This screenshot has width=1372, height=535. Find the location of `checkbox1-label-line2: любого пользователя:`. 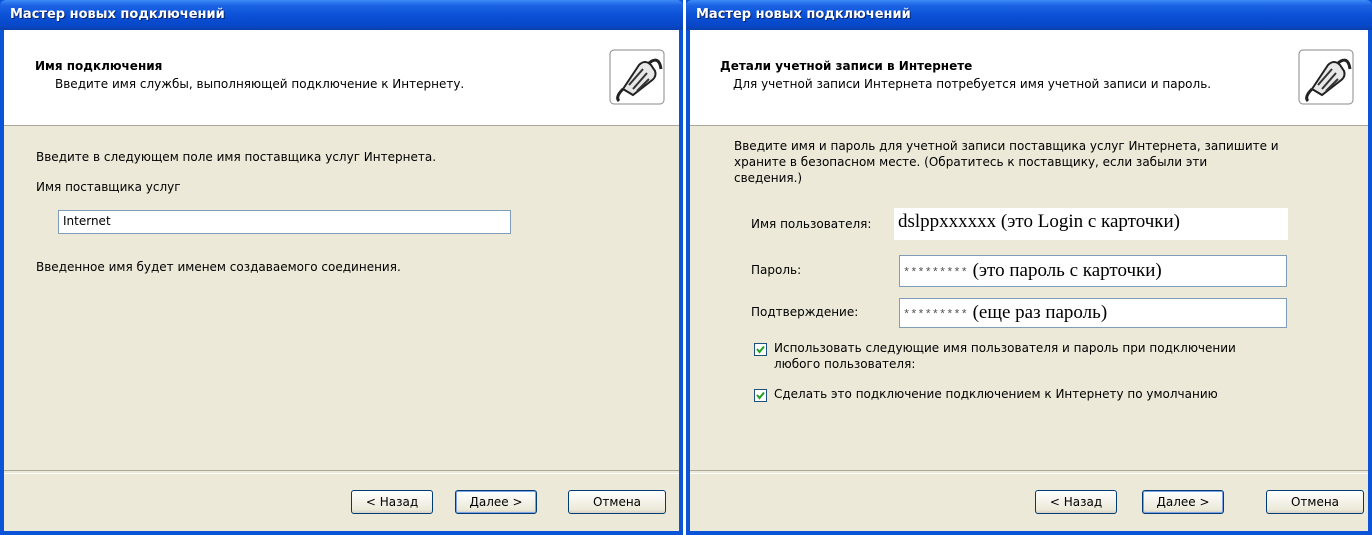

checkbox1-label-line2: любого пользователя: is located at coordinates (845, 364).